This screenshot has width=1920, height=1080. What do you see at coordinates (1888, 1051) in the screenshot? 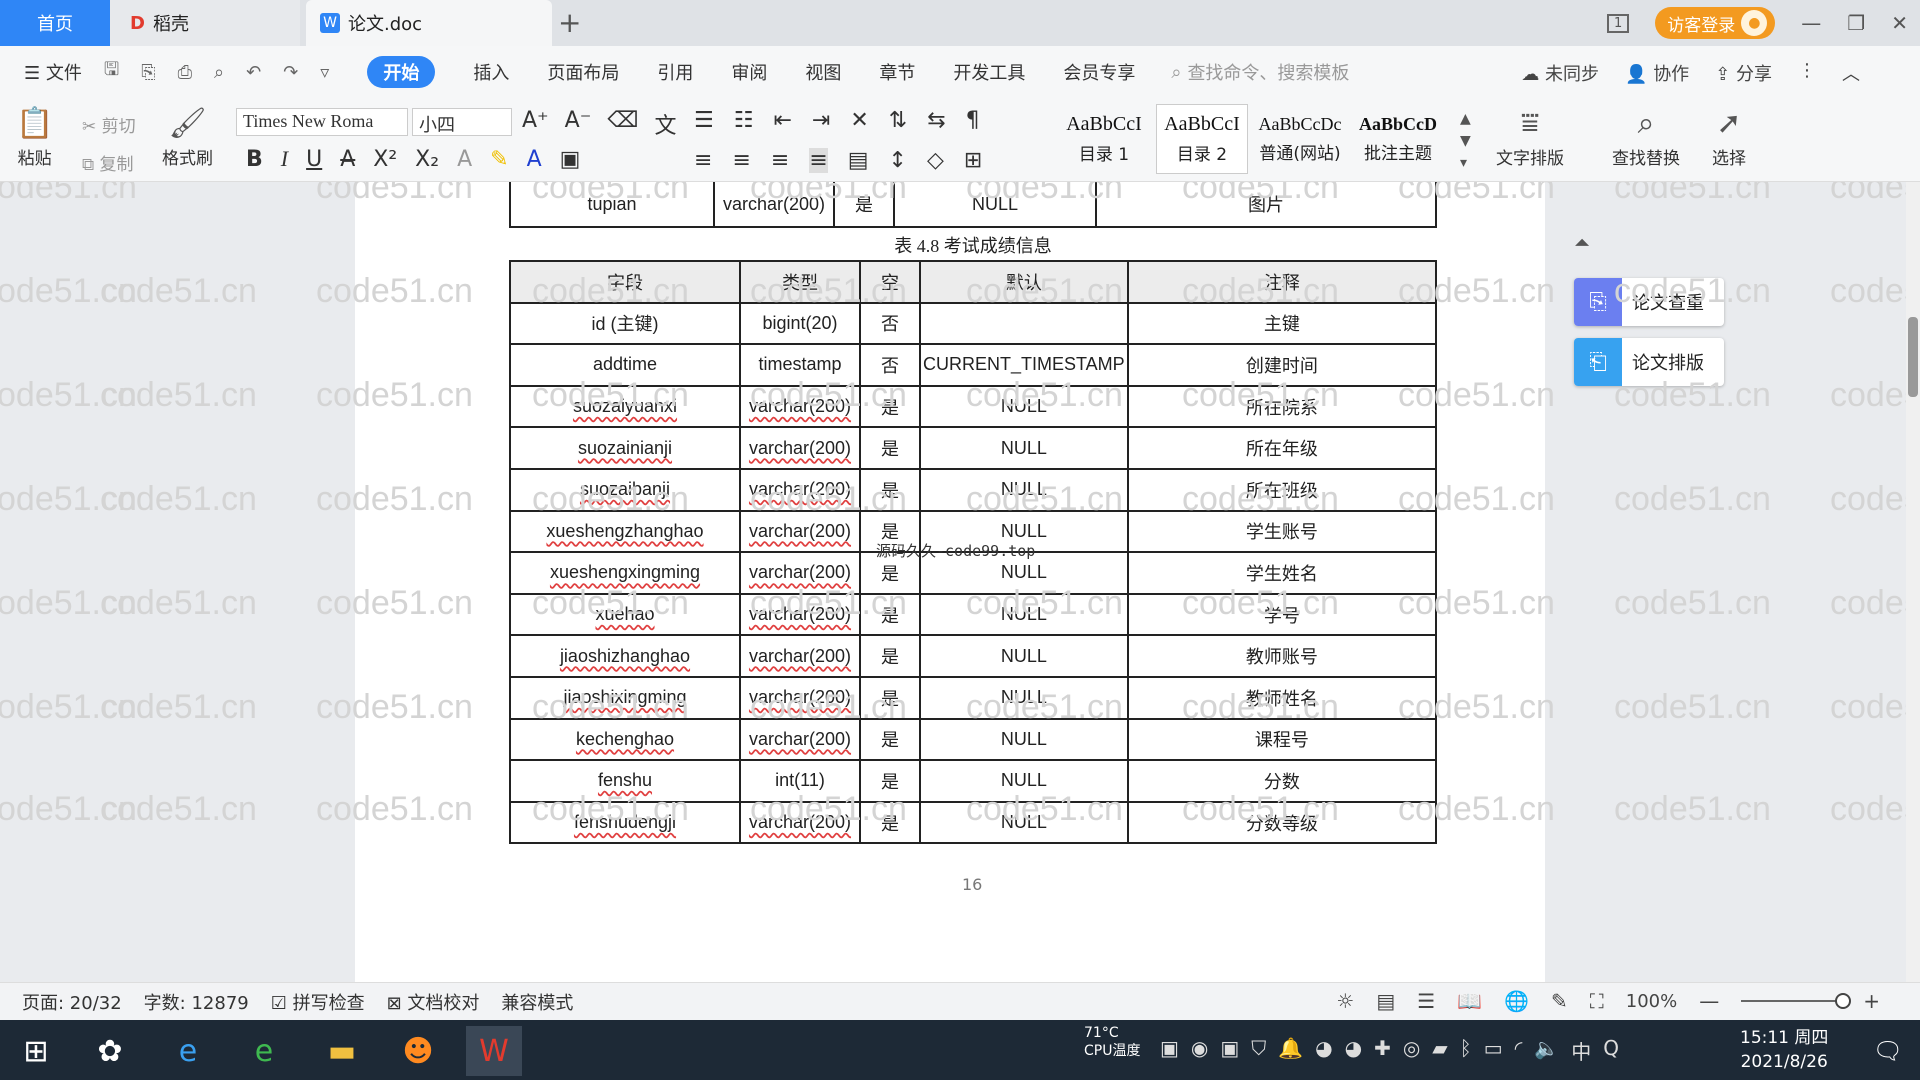
I see `notification-icon: 🗨` at bounding box center [1888, 1051].